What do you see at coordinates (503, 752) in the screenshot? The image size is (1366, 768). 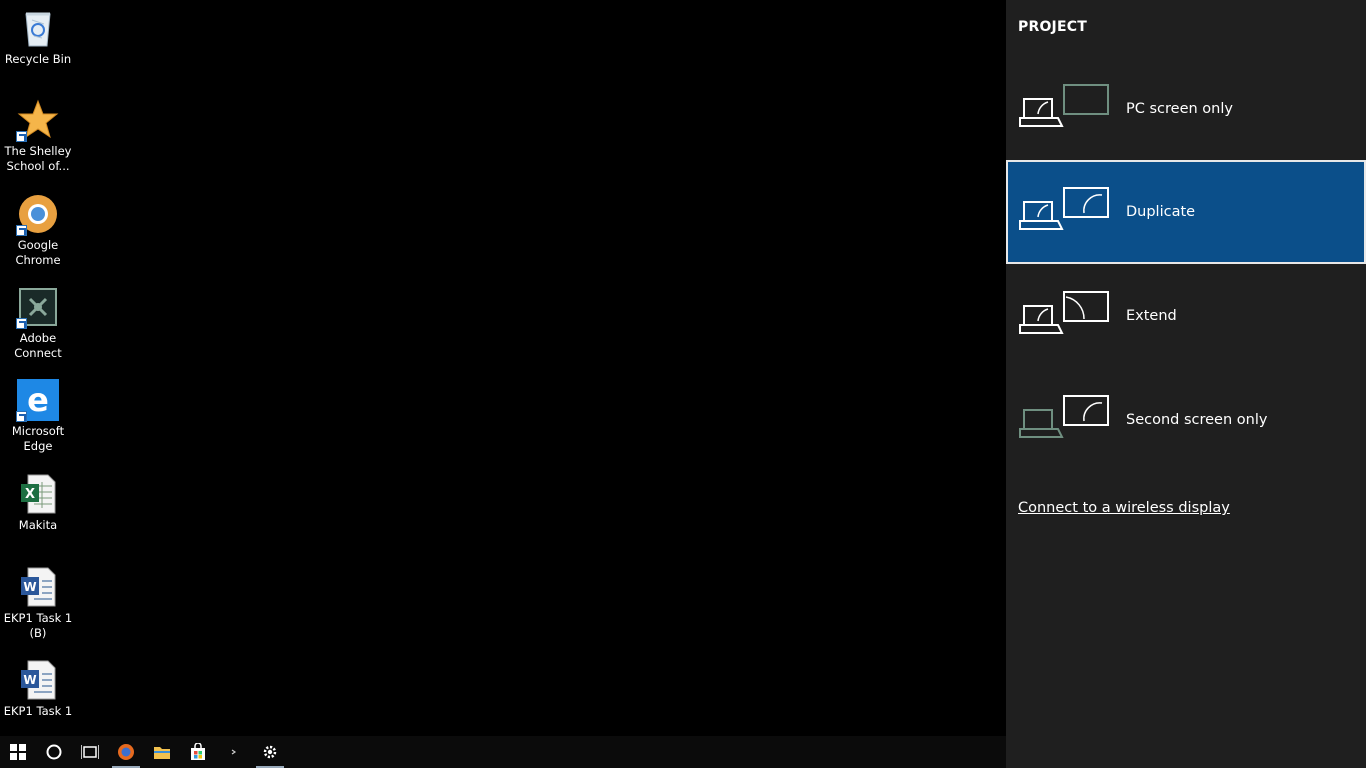 I see `taskbar` at bounding box center [503, 752].